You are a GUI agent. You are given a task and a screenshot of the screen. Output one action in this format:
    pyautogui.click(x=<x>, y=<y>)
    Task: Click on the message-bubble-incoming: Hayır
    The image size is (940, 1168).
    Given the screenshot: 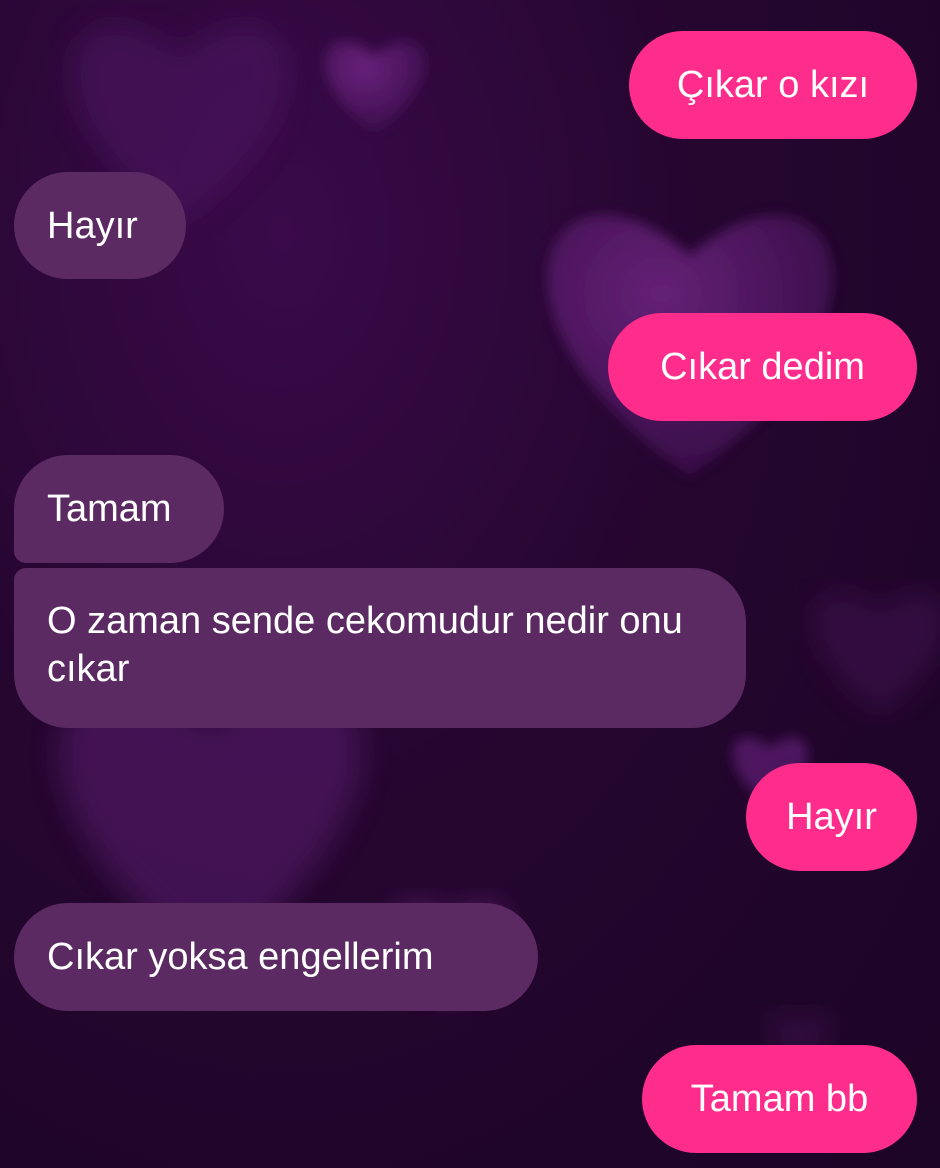 What is the action you would take?
    pyautogui.click(x=100, y=225)
    